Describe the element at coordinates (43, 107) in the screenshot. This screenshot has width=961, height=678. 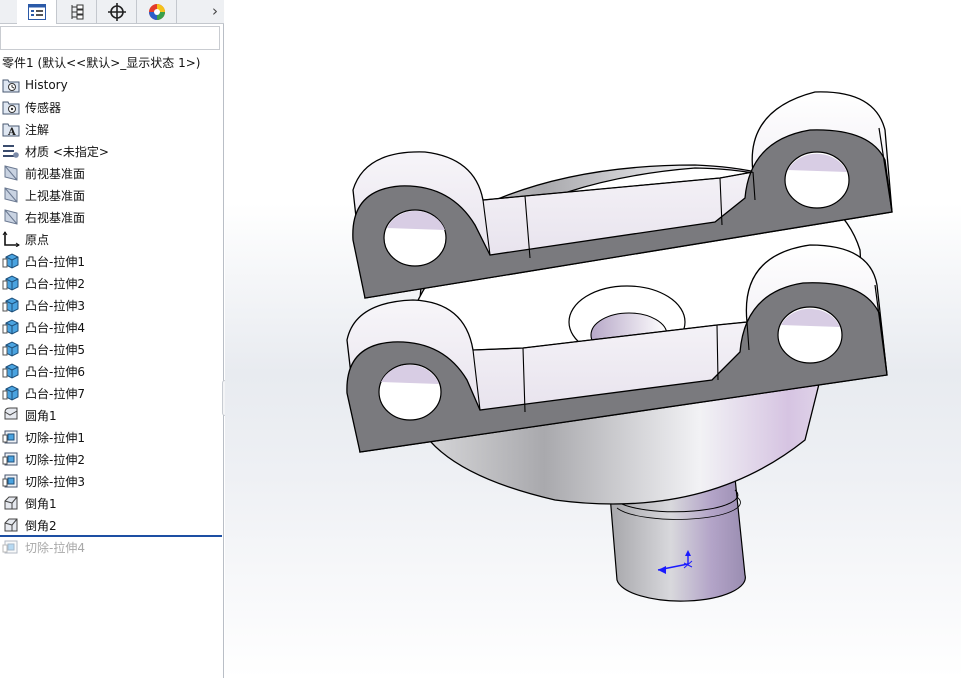
I see `feature-tree-item-label: 传感器` at that location.